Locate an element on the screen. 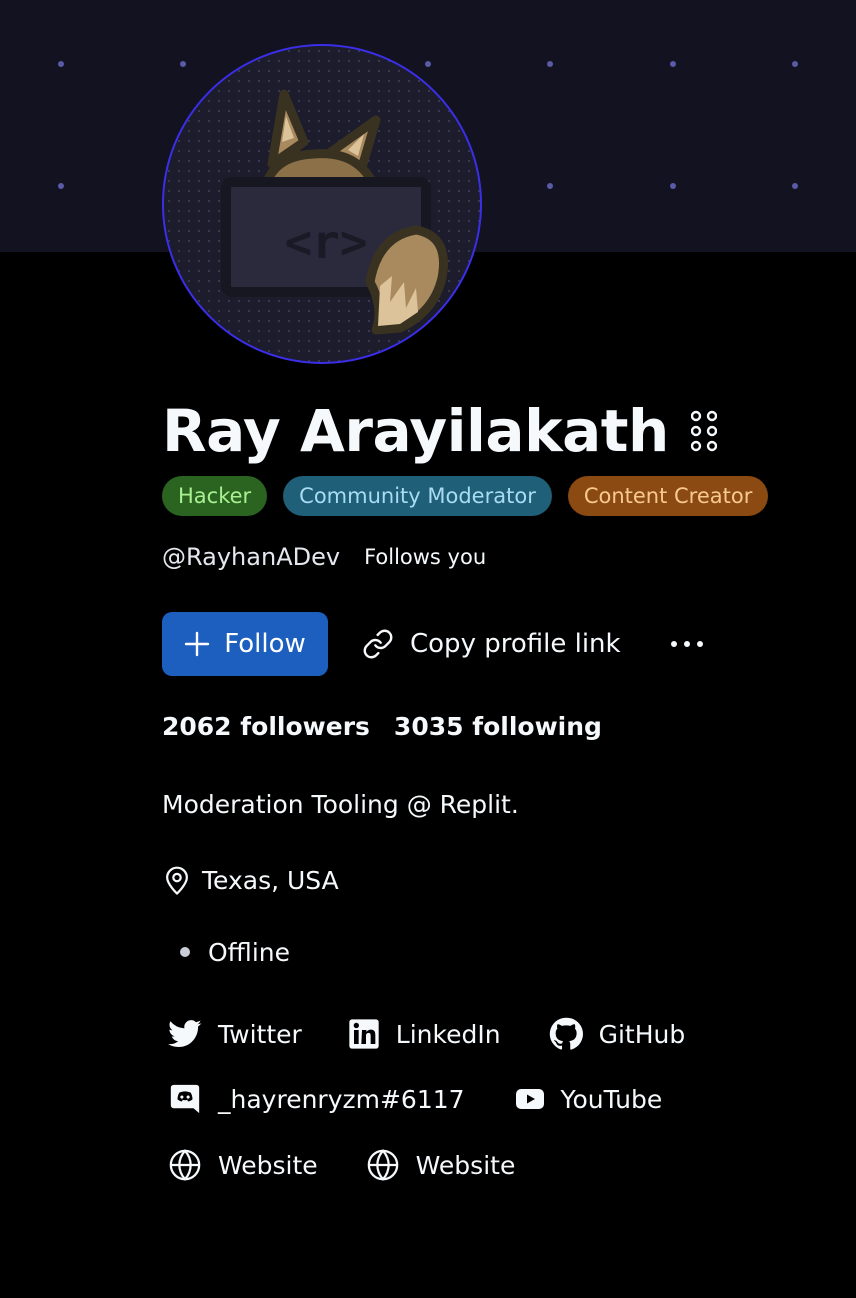 This screenshot has height=1298, width=856. grip-dots-icon is located at coordinates (703, 431).